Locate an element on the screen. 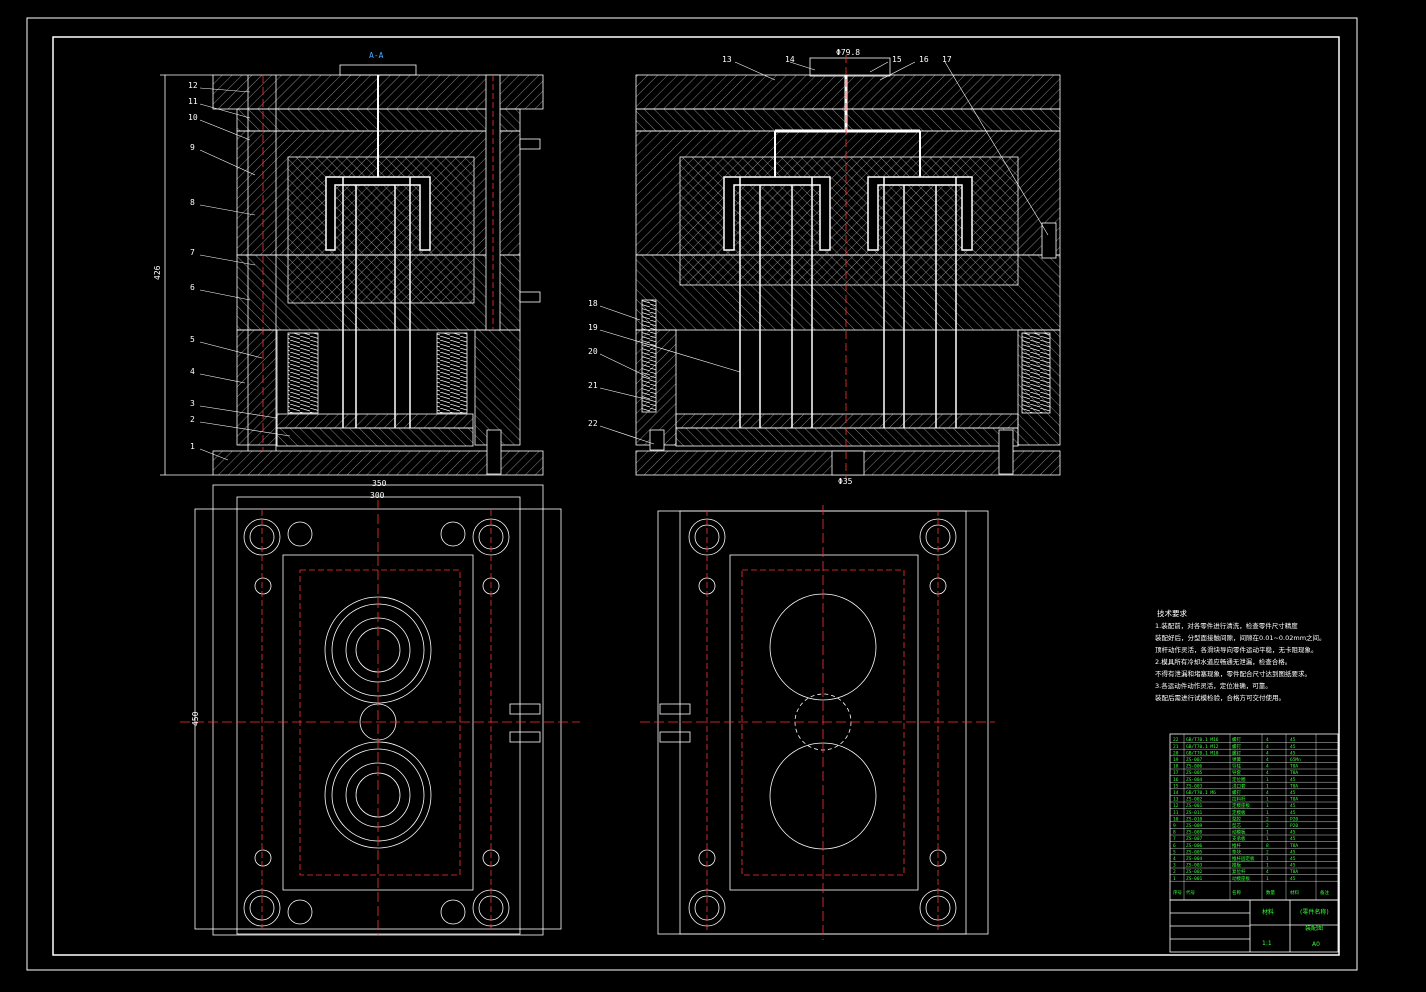 Image resolution: width=1426 pixels, height=992 pixels. bom-cell-name: 拉料杆 is located at coordinates (1239, 799).